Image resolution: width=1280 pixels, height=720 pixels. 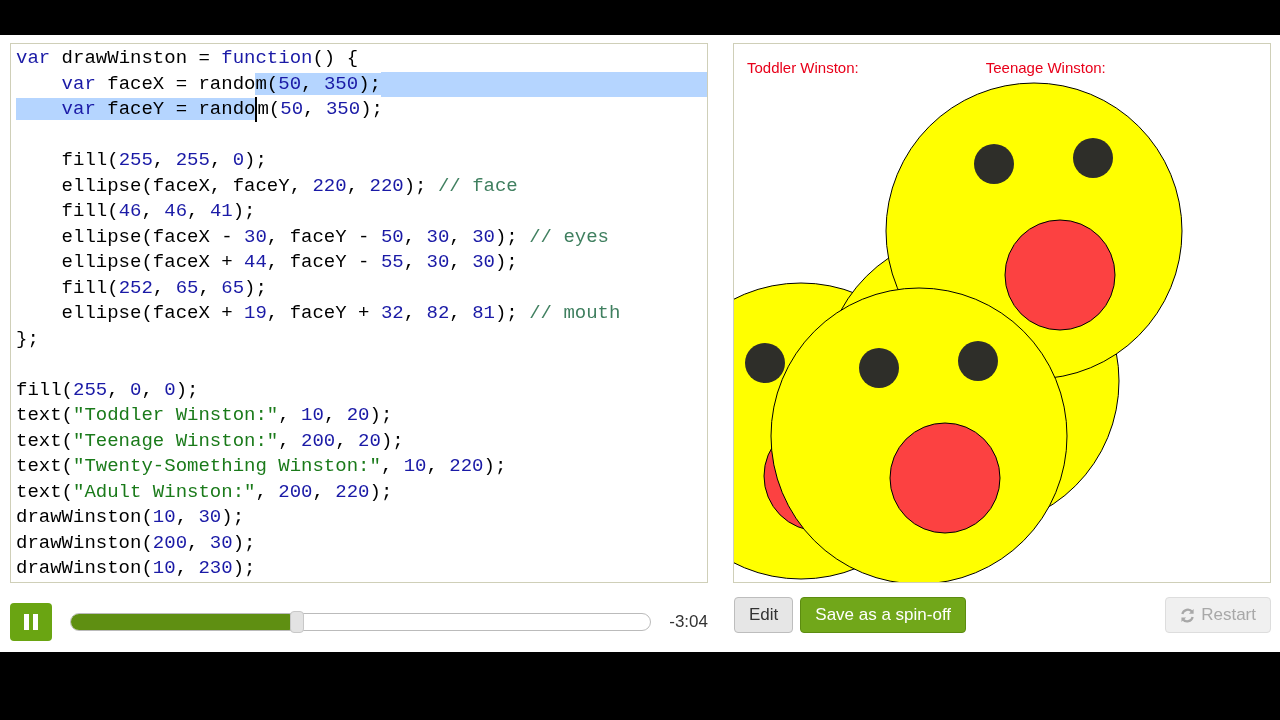 I want to click on code-line: ellipse(faceX + 19, faceY + 32, 82, 81); // mouth, so click(x=340, y=313).